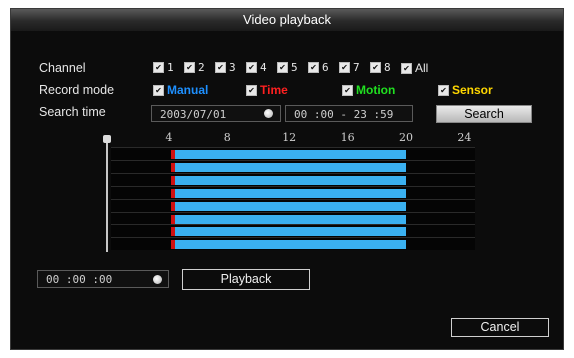 The width and height of the screenshot is (574, 358). What do you see at coordinates (376, 90) in the screenshot?
I see `mode-motion-label: Motion` at bounding box center [376, 90].